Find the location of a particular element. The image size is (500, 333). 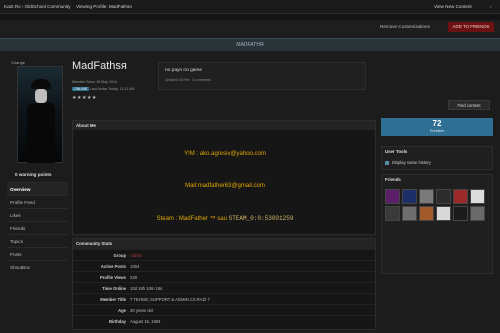

profile-actions-bar: Remove Customizations ADD TO FRIENDS is located at coordinates (250, 27).